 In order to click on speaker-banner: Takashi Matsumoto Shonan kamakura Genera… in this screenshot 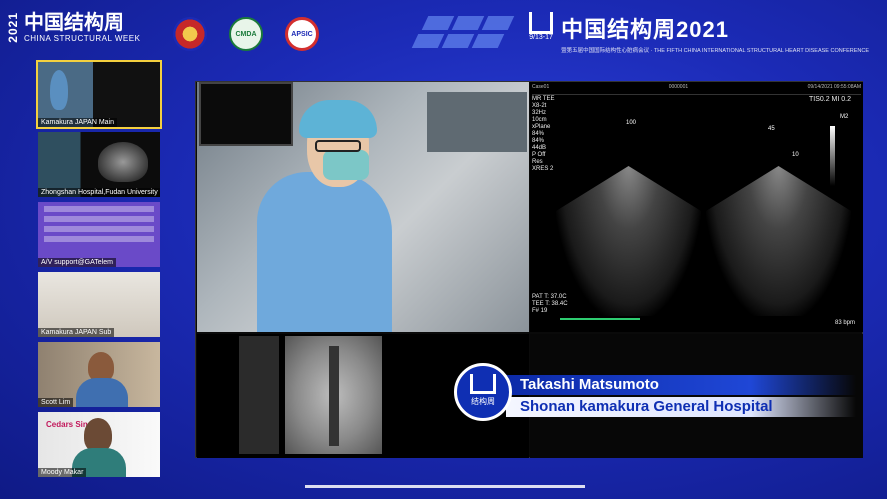, I will do `click(655, 392)`.